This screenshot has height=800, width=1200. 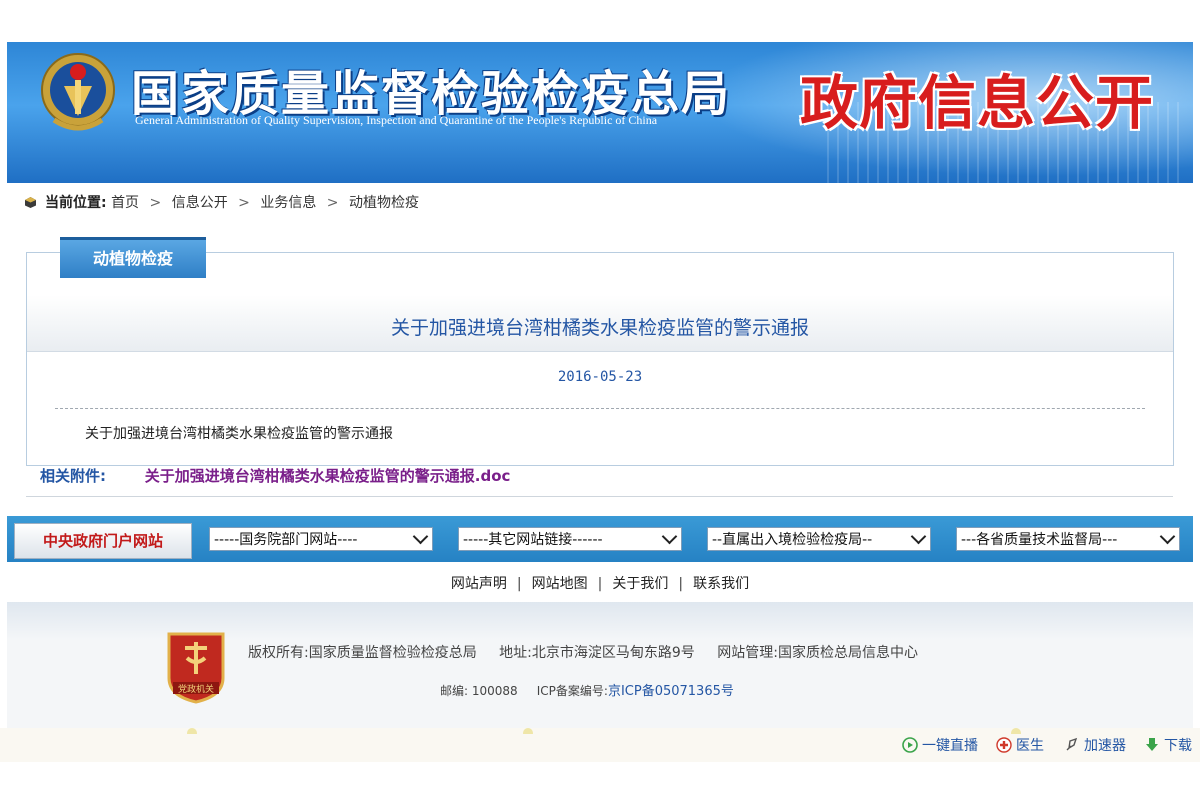 What do you see at coordinates (1072, 744) in the screenshot?
I see `rocket-icon` at bounding box center [1072, 744].